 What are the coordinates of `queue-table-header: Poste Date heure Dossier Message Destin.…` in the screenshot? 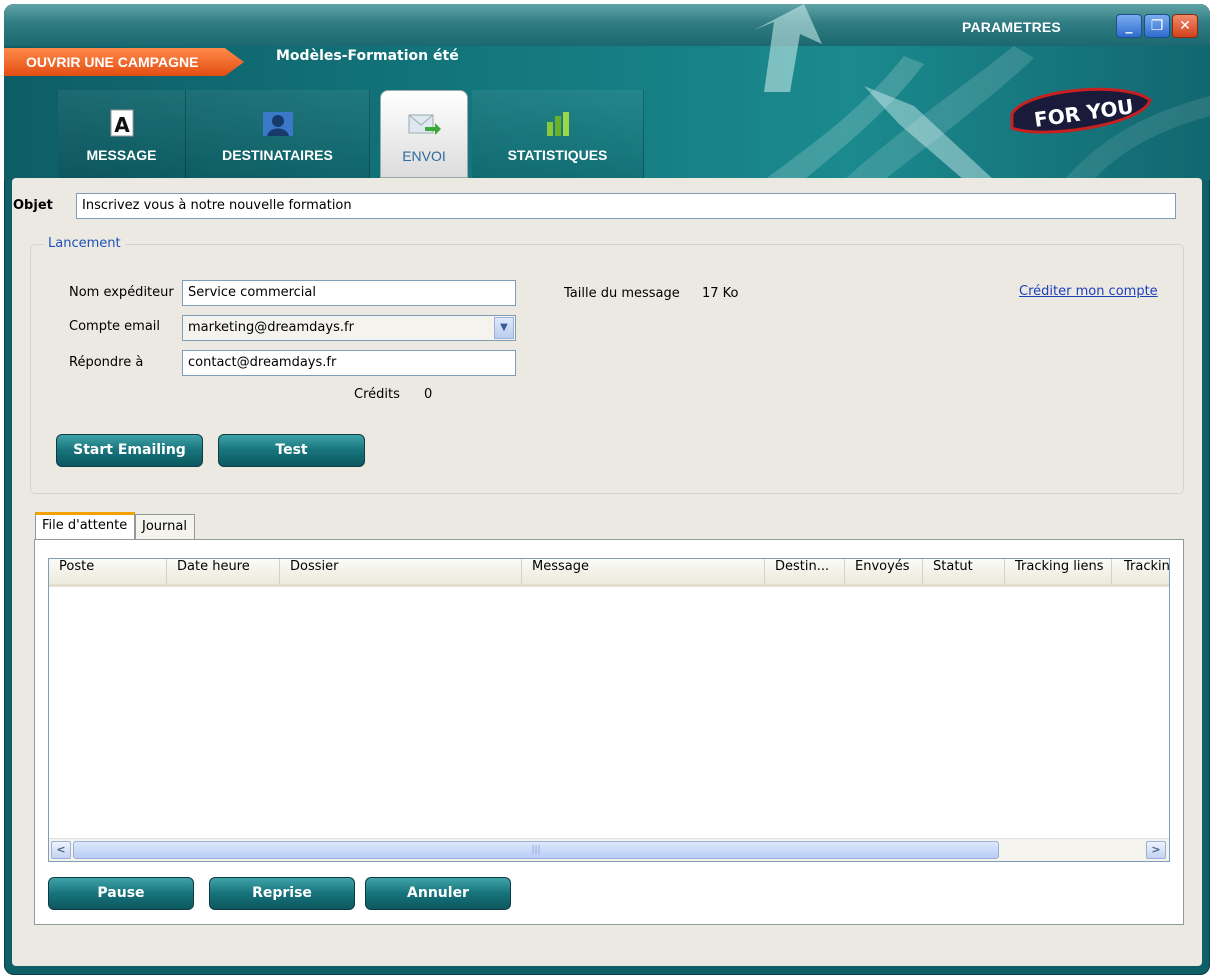 It's located at (609, 573).